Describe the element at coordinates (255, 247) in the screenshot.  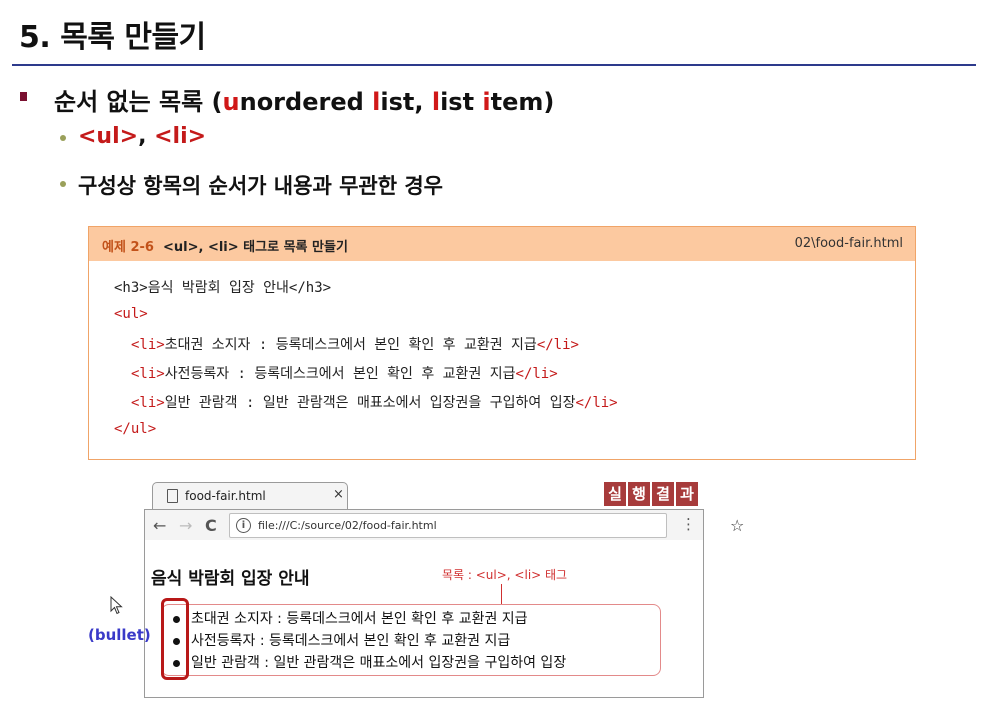
I see `example-caption: <ul>, <li> 태그로 목록 만들기` at that location.